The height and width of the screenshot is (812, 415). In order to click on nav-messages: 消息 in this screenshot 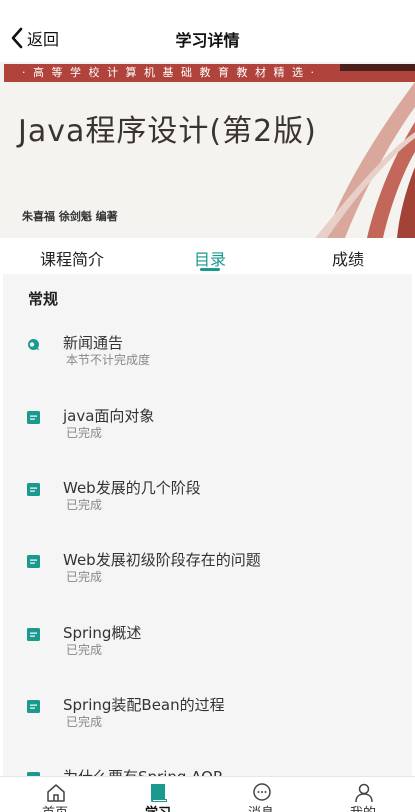, I will do `click(261, 794)`.